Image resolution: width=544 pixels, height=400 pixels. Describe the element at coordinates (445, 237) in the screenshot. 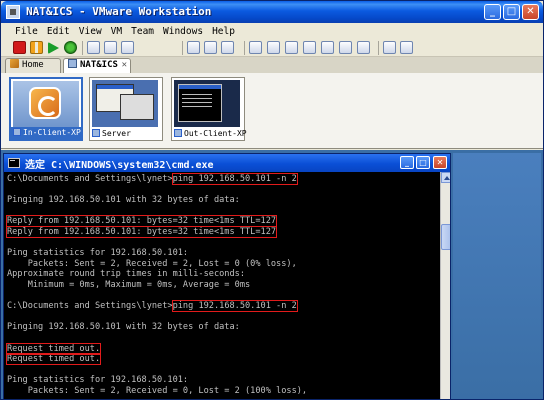

I see `scroll-thumb` at that location.